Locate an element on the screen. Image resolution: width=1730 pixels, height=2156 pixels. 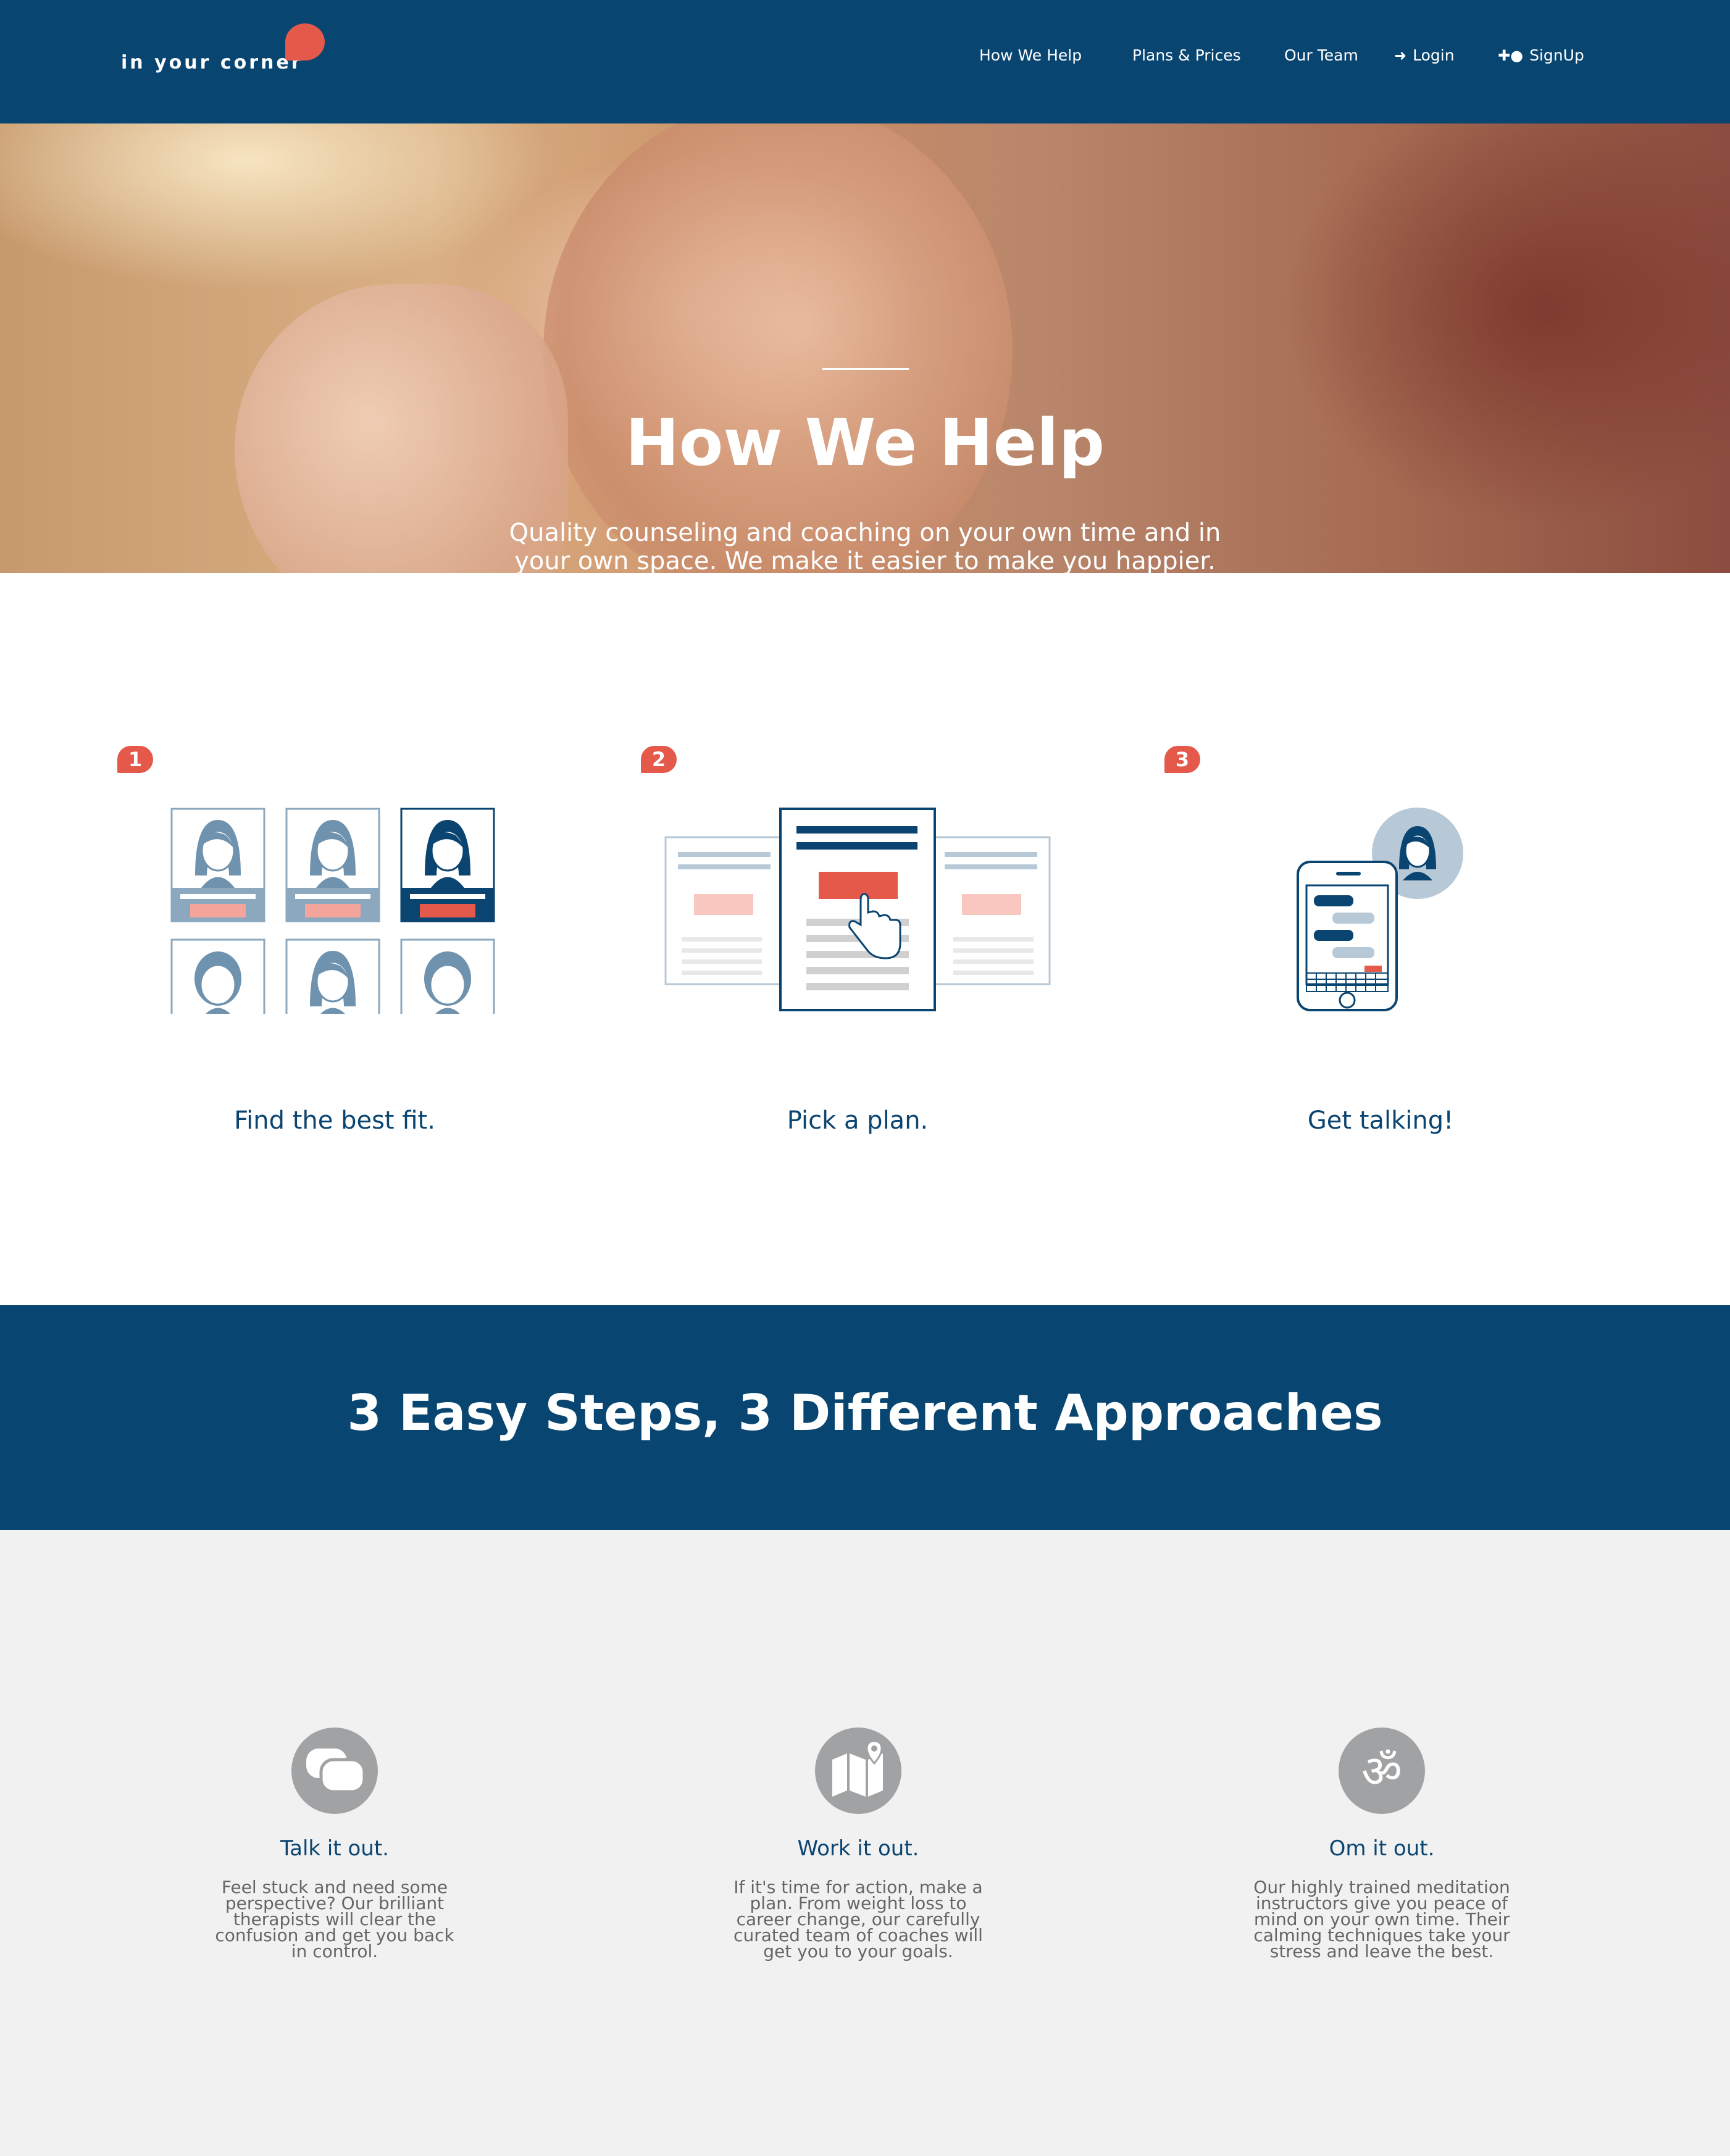
nav-login: ➜ Login is located at coordinates (1424, 55).